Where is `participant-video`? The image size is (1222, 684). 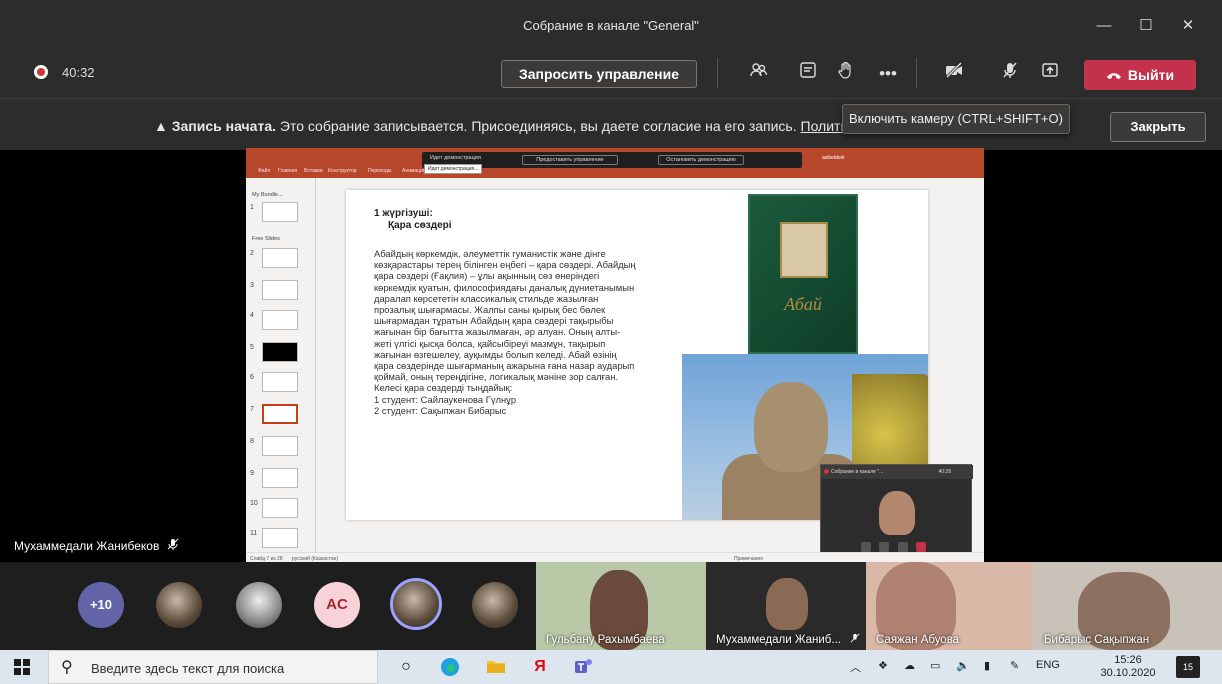 participant-video is located at coordinates (787, 604).